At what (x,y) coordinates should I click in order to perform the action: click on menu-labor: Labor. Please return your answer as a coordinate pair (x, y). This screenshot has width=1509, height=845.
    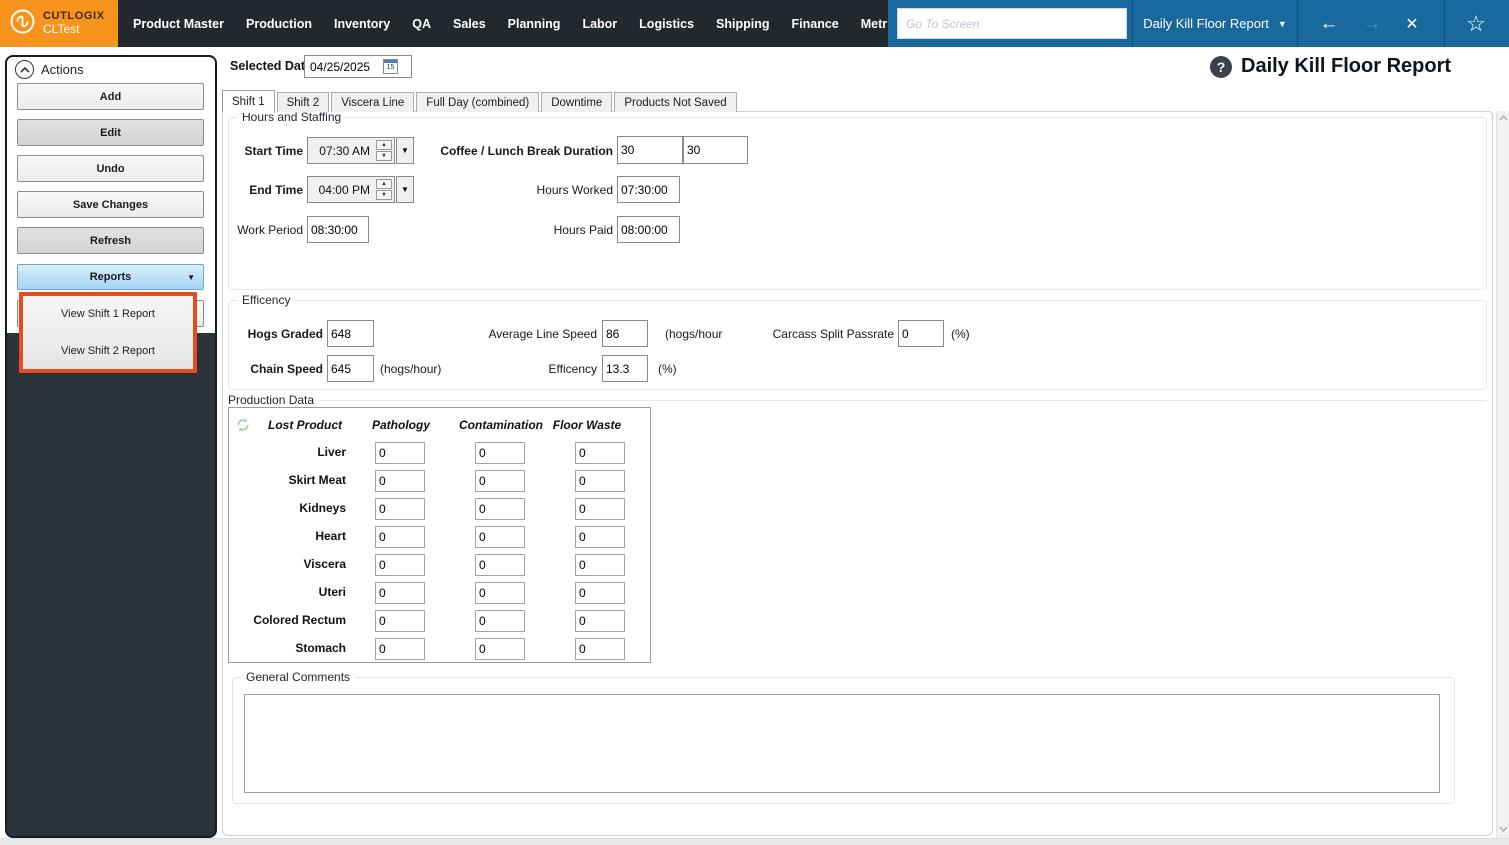
    Looking at the image, I should click on (599, 24).